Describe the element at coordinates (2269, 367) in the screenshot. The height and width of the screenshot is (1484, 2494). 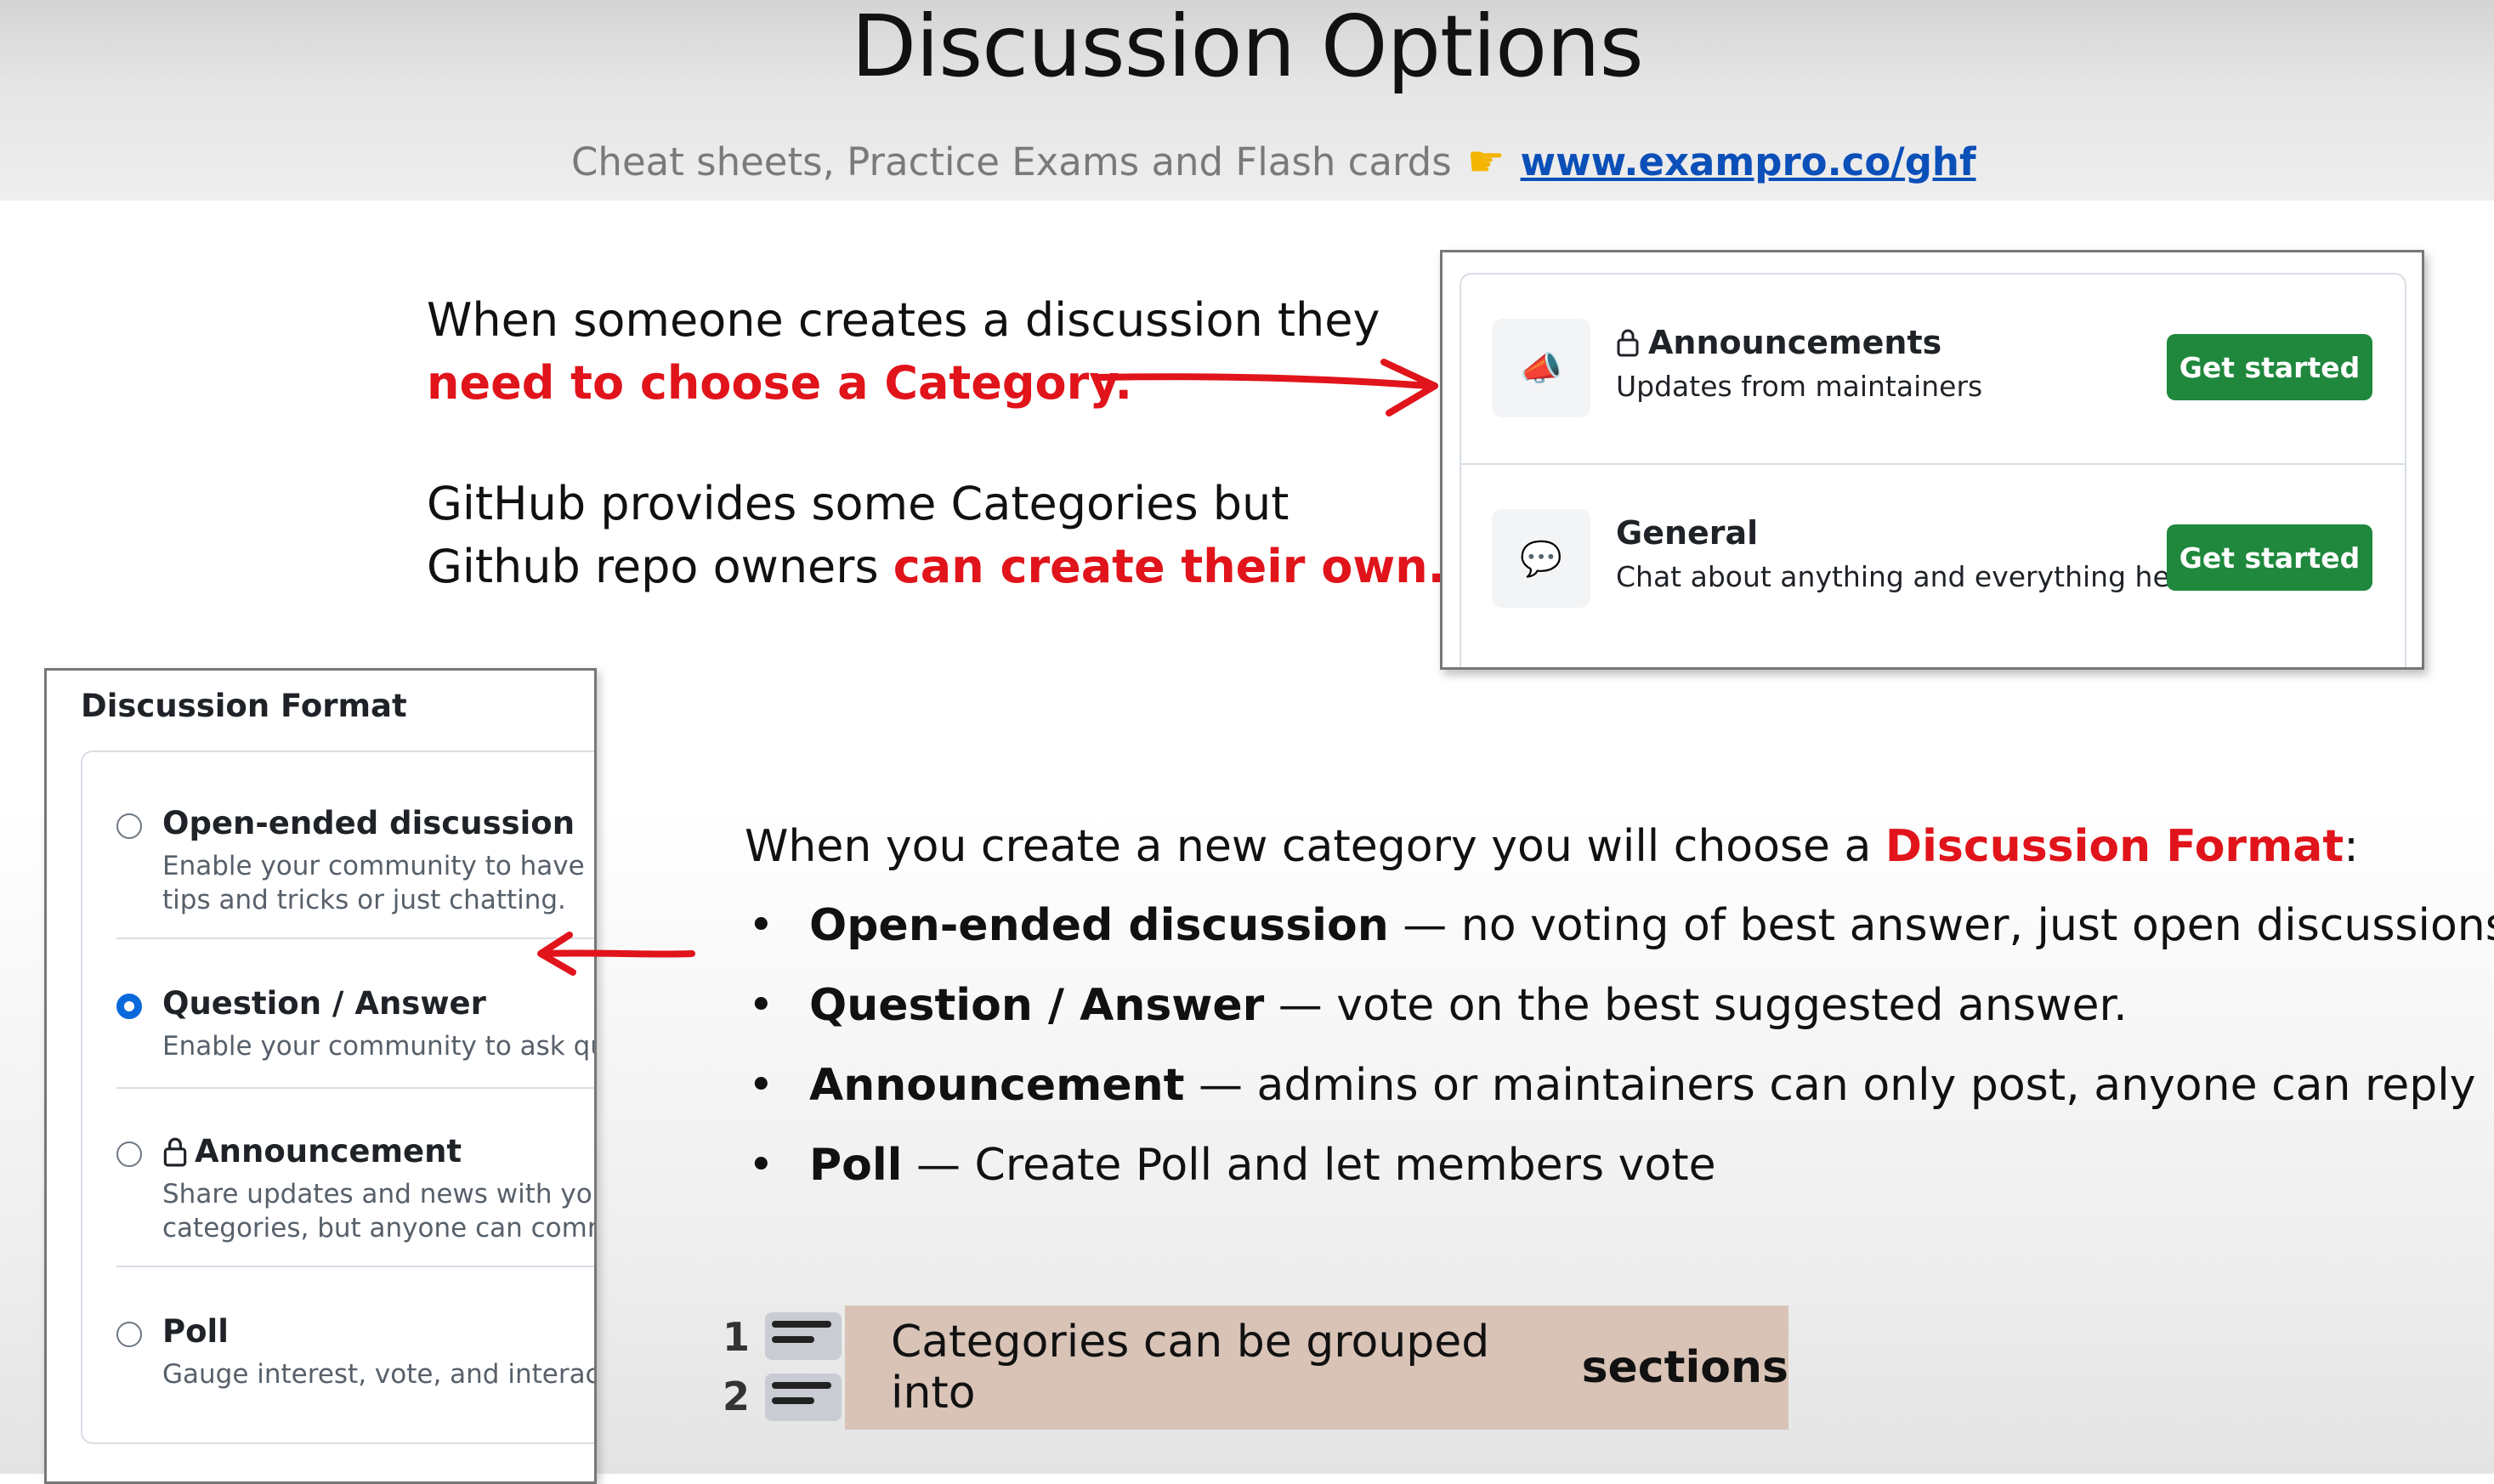
I see `get-started-button-announcements: Get started` at that location.